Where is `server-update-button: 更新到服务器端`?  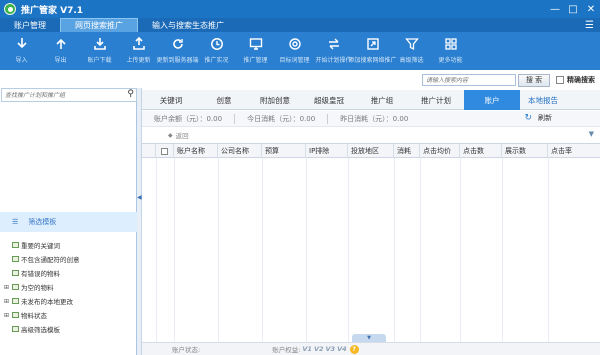 server-update-button: 更新到服务器端 is located at coordinates (178, 51).